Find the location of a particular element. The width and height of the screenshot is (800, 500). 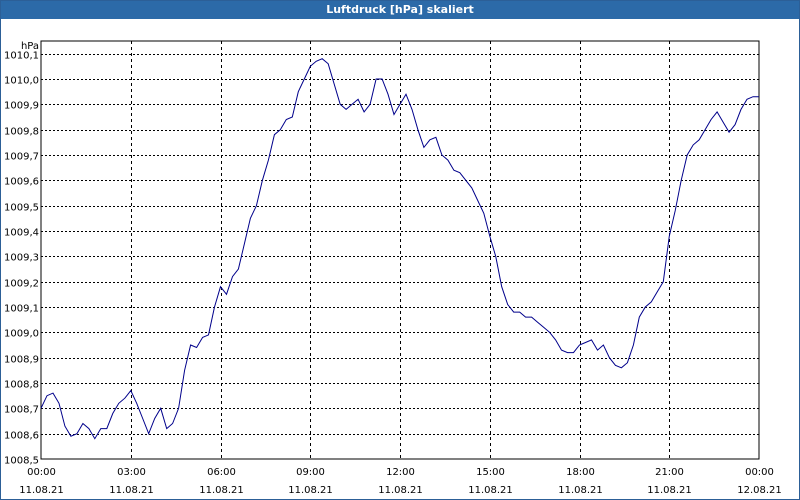

y-tick-label: 1008,7 is located at coordinates (21, 410).